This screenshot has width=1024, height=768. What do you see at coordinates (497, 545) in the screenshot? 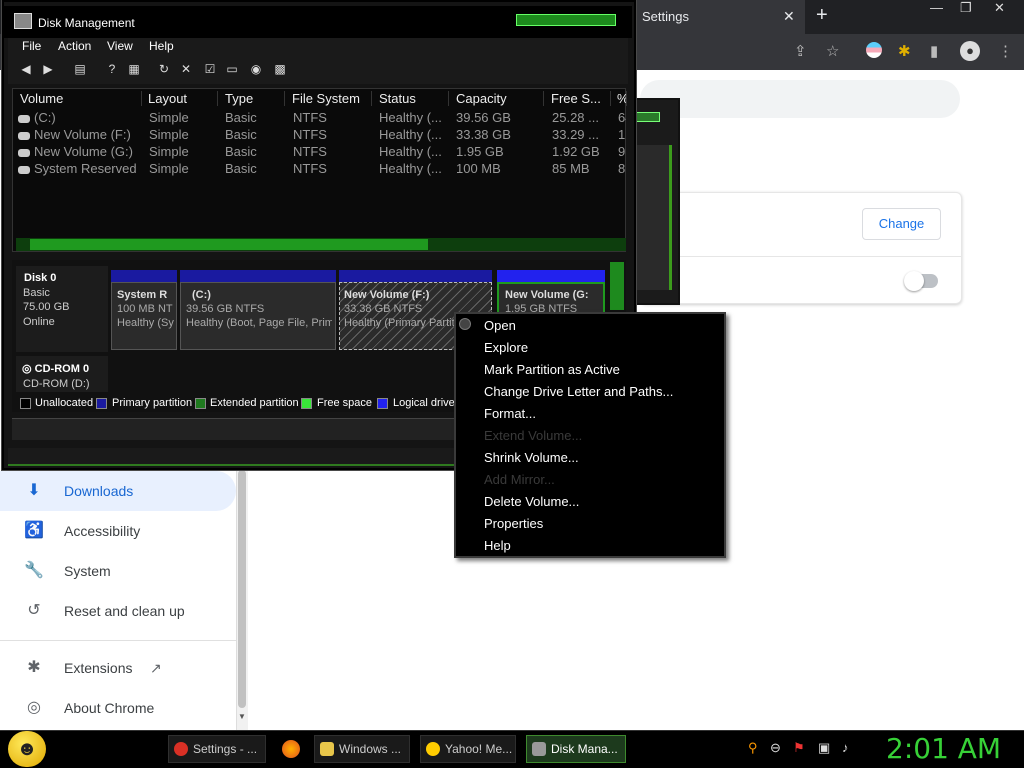
I see `menu-item-help: Help` at bounding box center [497, 545].